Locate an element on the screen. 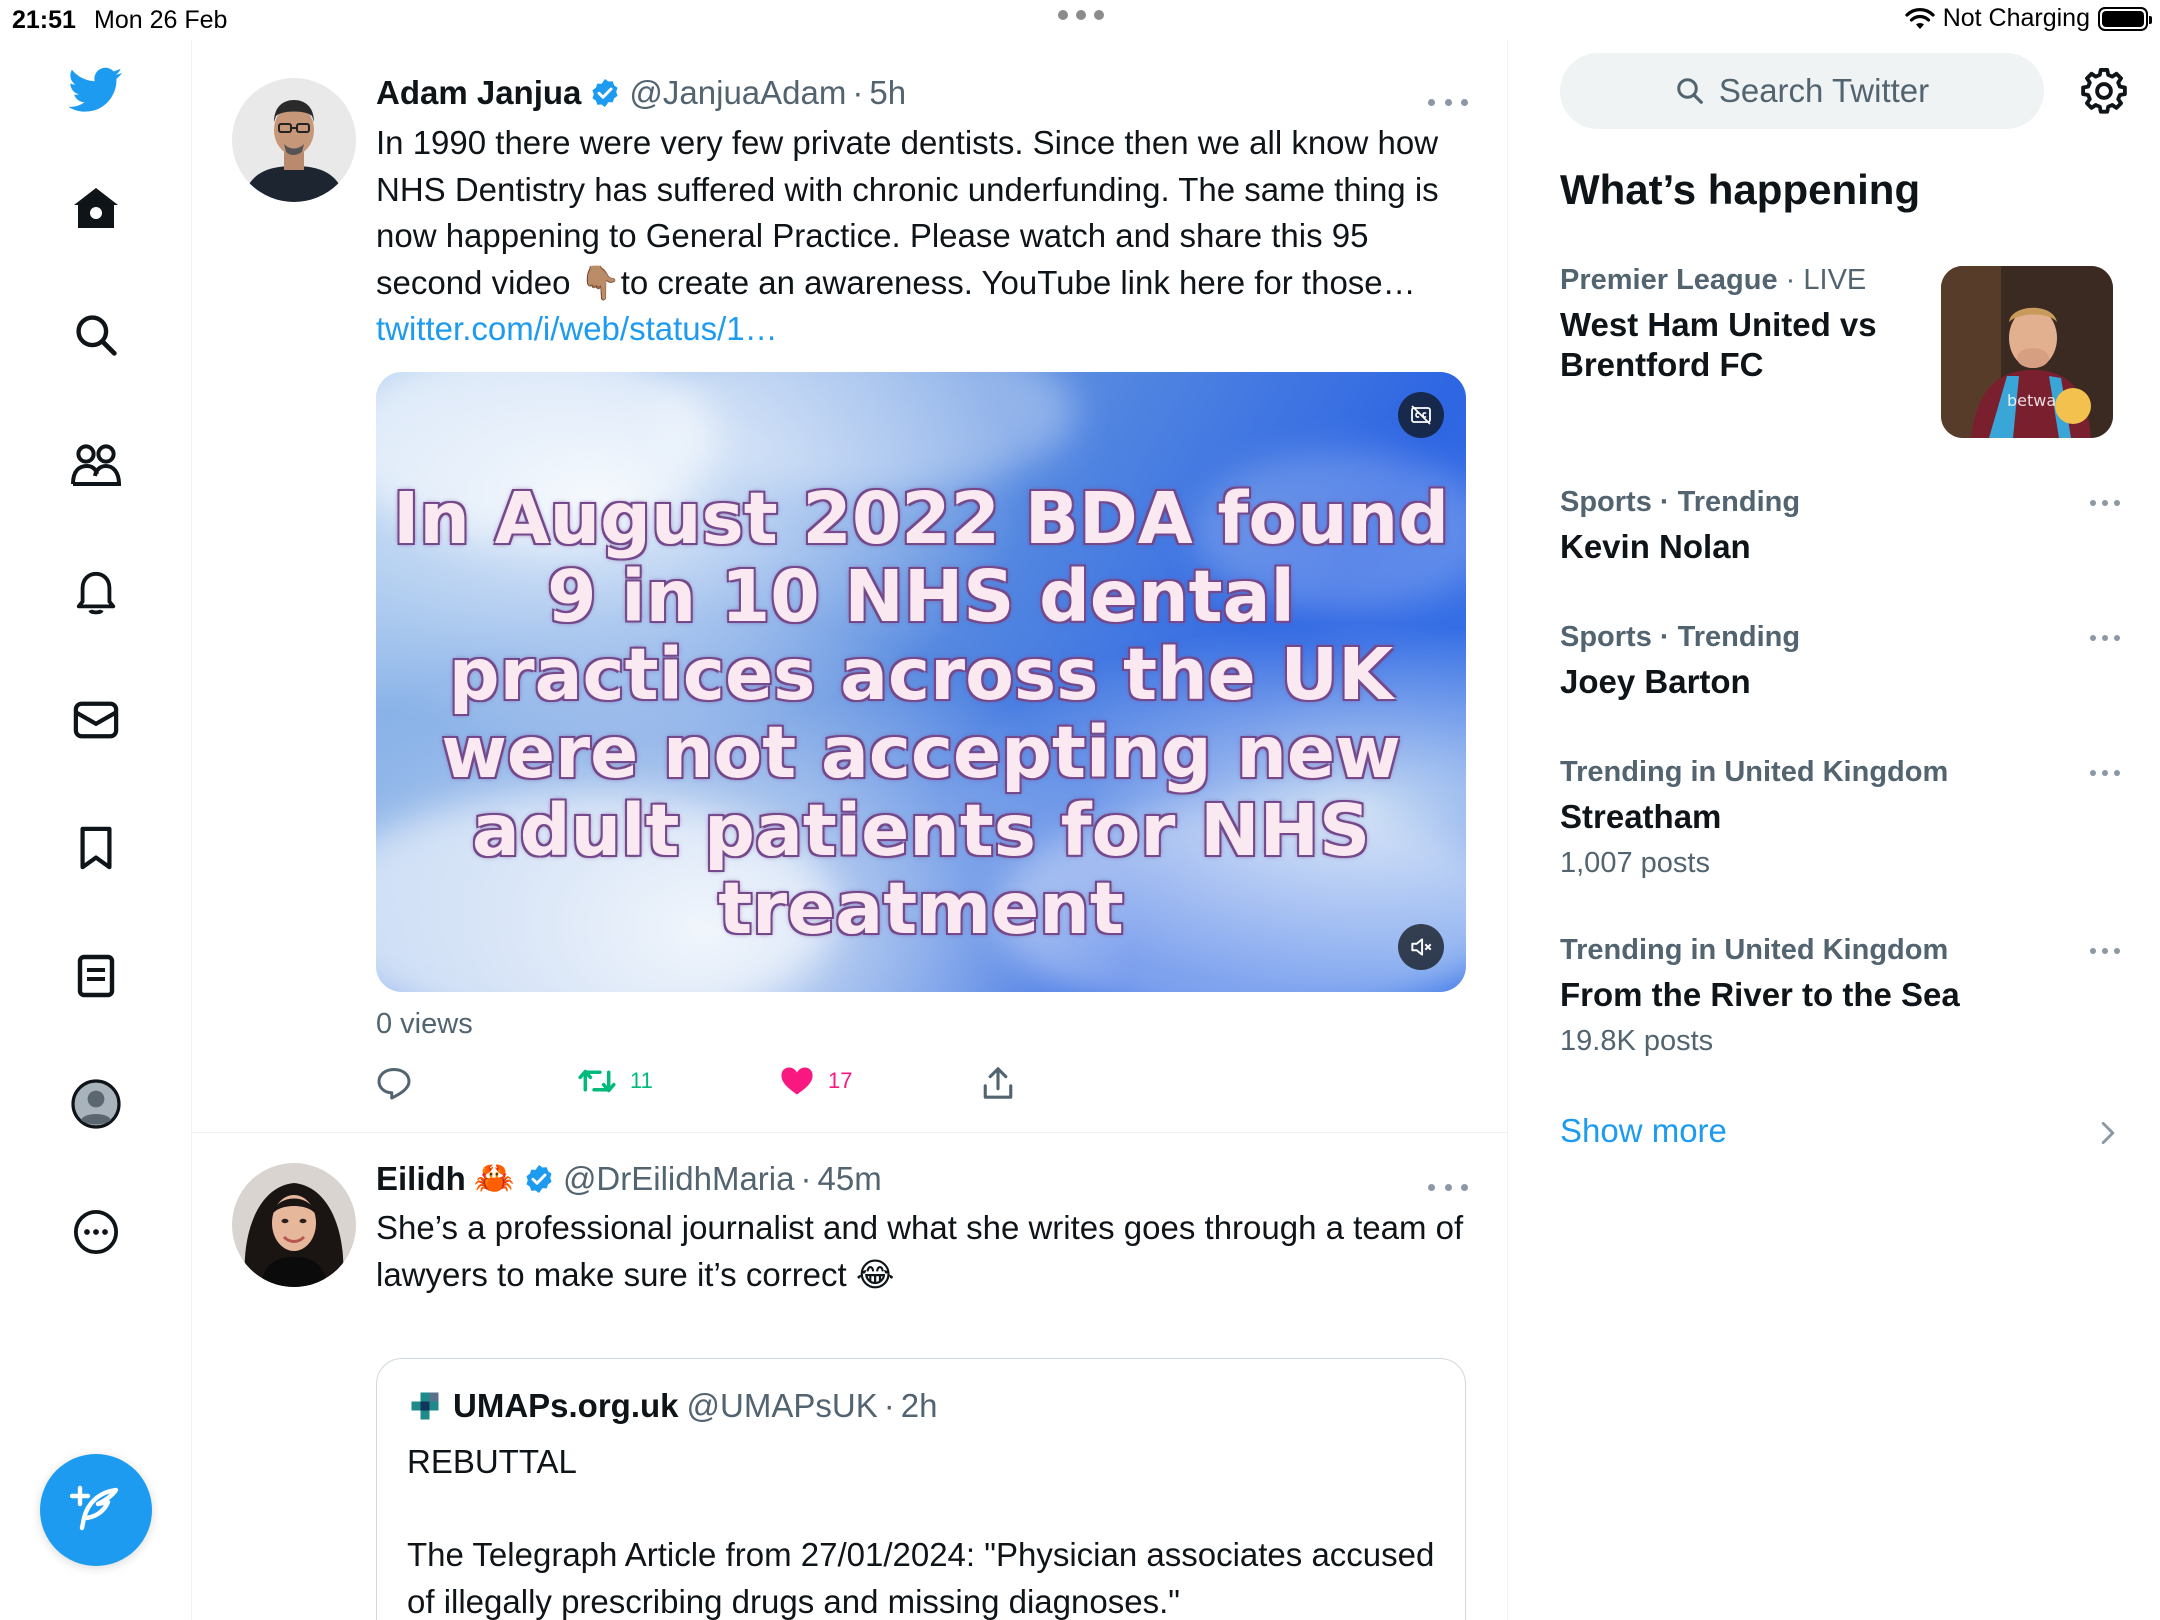  notifications-icon is located at coordinates (96, 592).